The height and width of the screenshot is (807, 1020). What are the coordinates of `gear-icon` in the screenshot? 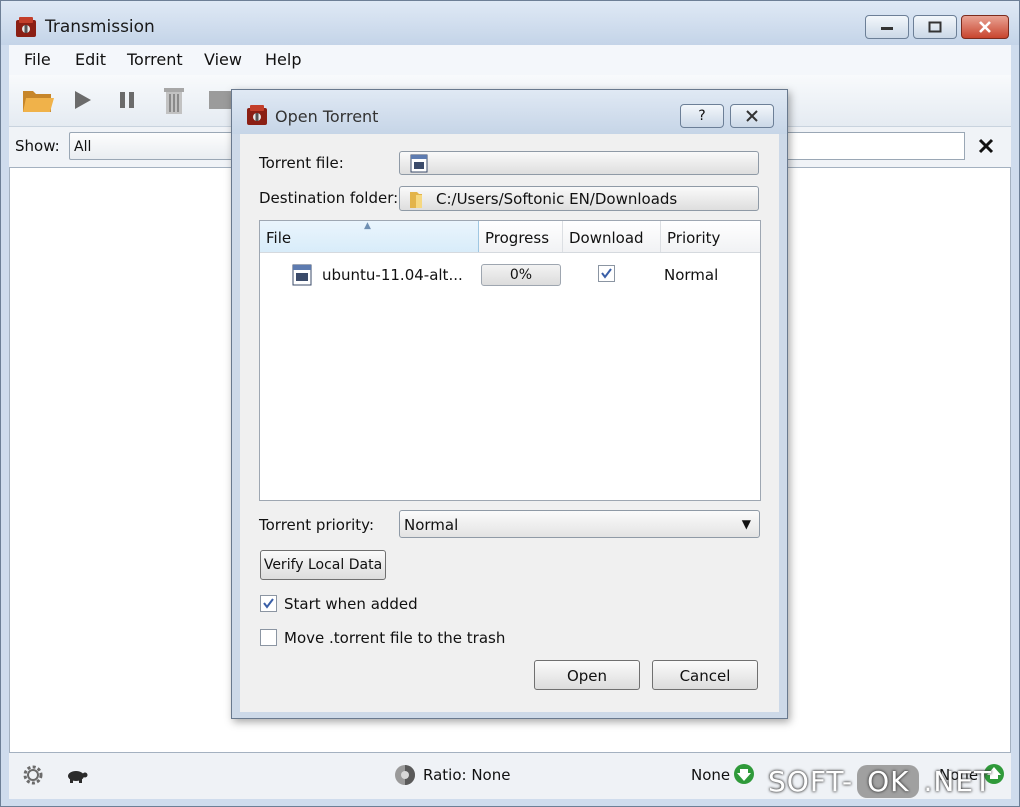 It's located at (33, 775).